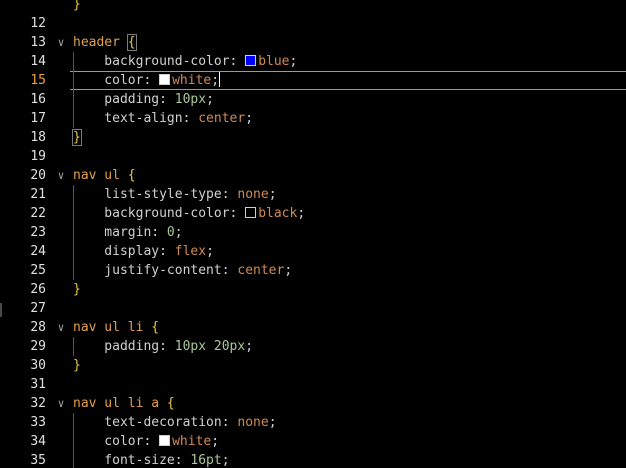 The image size is (626, 468). What do you see at coordinates (313, 99) in the screenshot?
I see `code-line: 16 padding: 10px;` at bounding box center [313, 99].